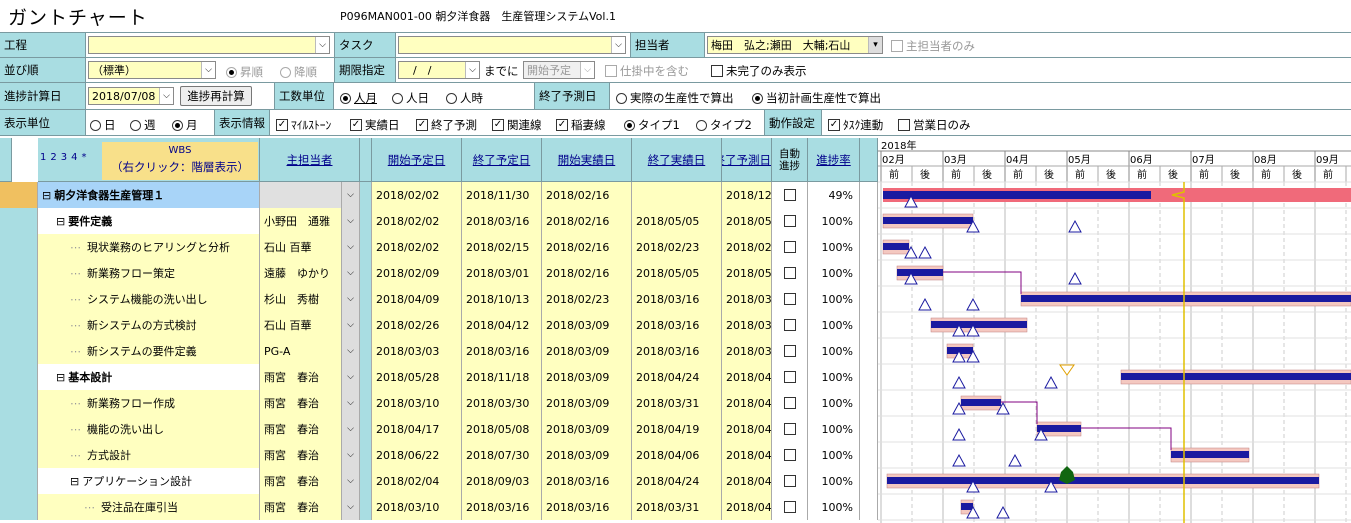 Image resolution: width=1351 pixels, height=523 pixels. I want to click on actual-start-cell: 2018/03/09, so click(587, 429).